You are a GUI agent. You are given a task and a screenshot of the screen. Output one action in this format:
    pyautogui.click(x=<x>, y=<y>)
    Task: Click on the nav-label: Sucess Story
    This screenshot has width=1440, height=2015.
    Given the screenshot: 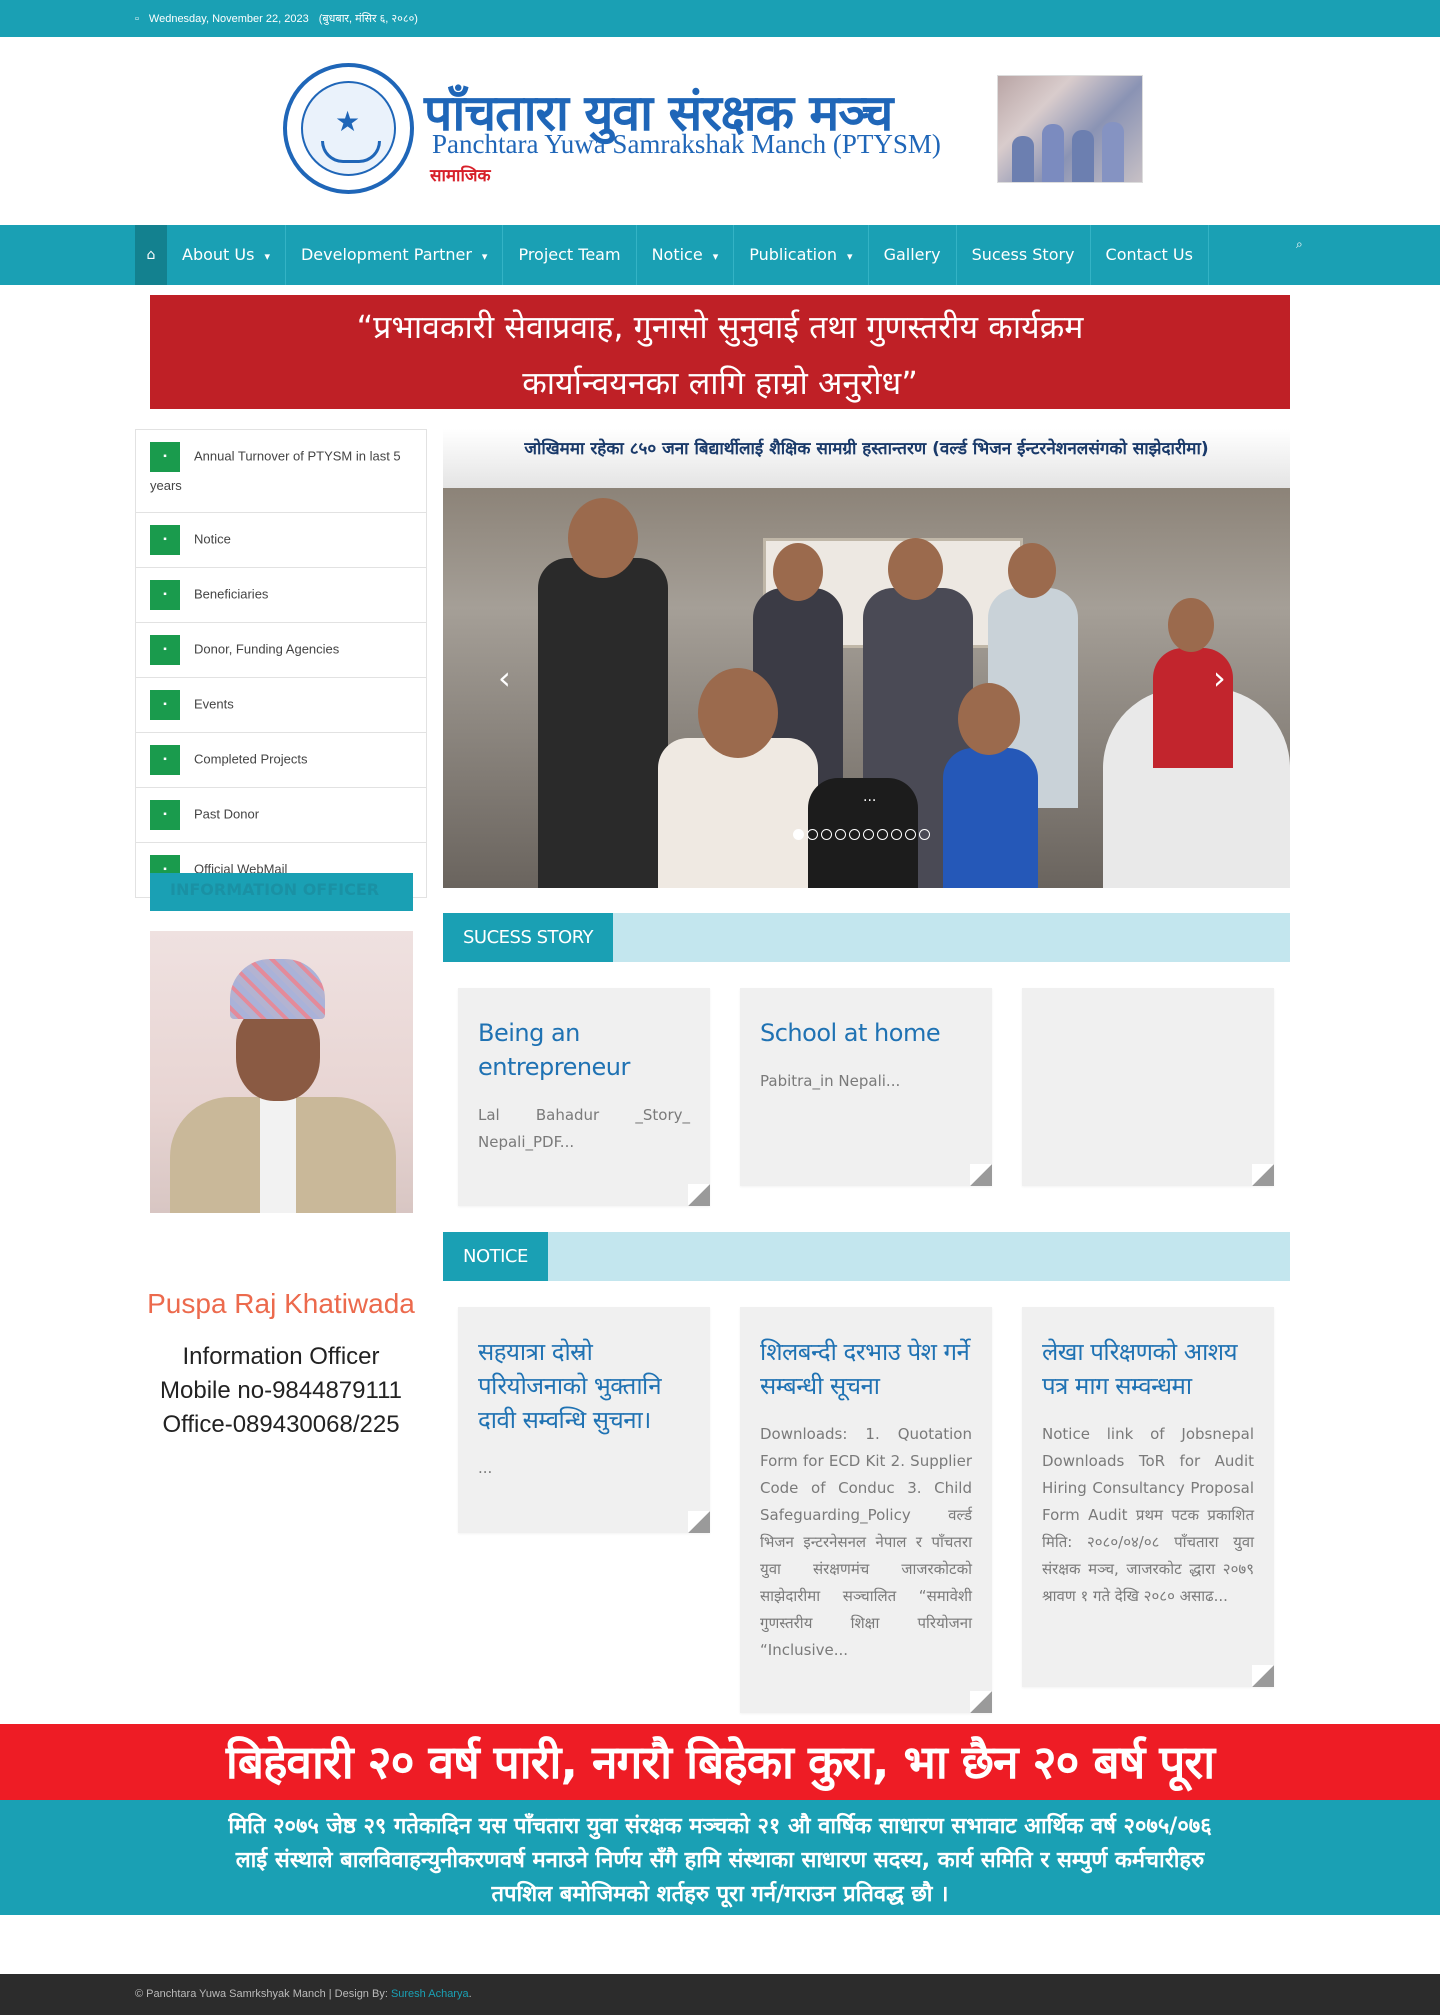 What is the action you would take?
    pyautogui.click(x=1023, y=254)
    